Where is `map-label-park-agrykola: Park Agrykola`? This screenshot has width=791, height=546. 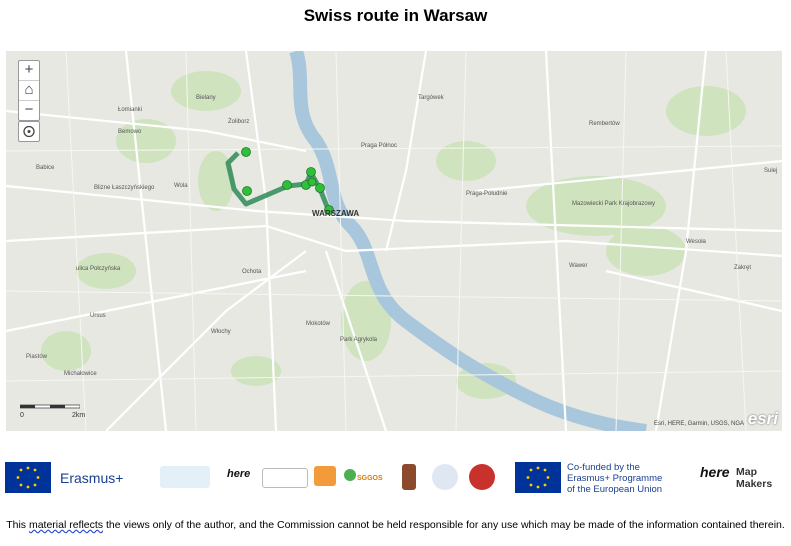 map-label-park-agrykola: Park Agrykola is located at coordinates (359, 340).